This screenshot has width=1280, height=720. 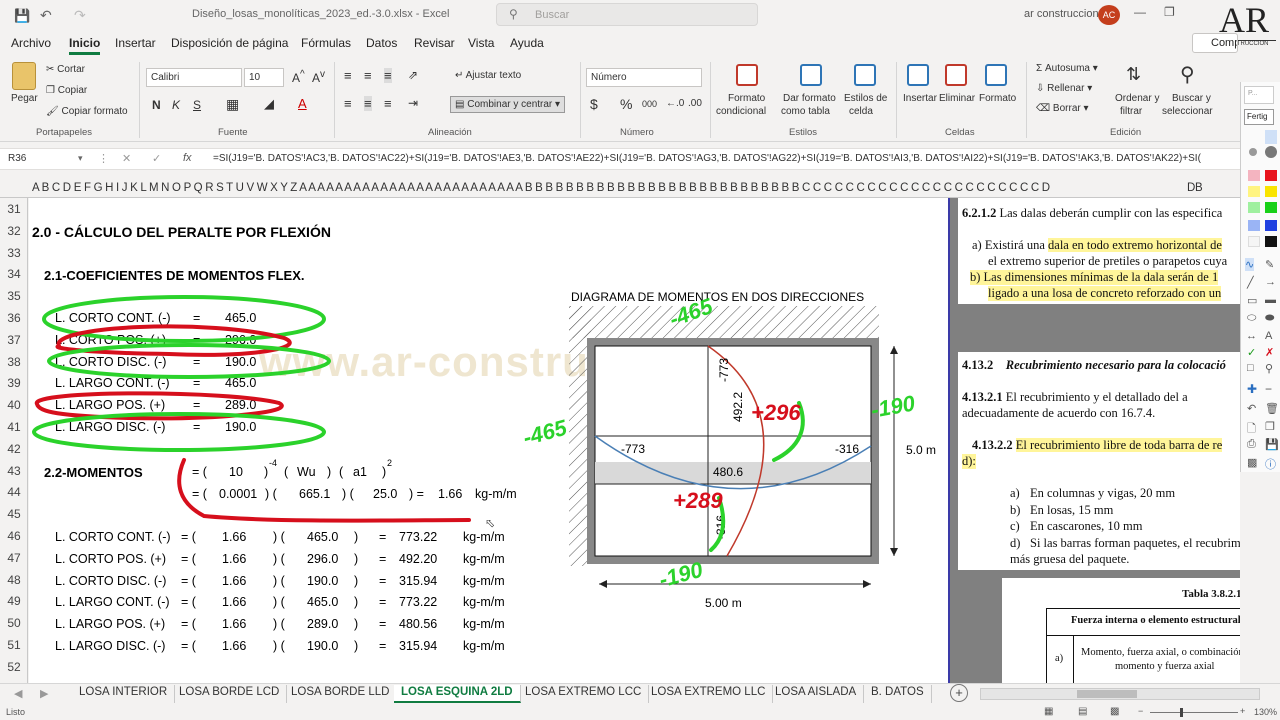 What do you see at coordinates (1250, 282) in the screenshot?
I see `line-tool-icon: ╱` at bounding box center [1250, 282].